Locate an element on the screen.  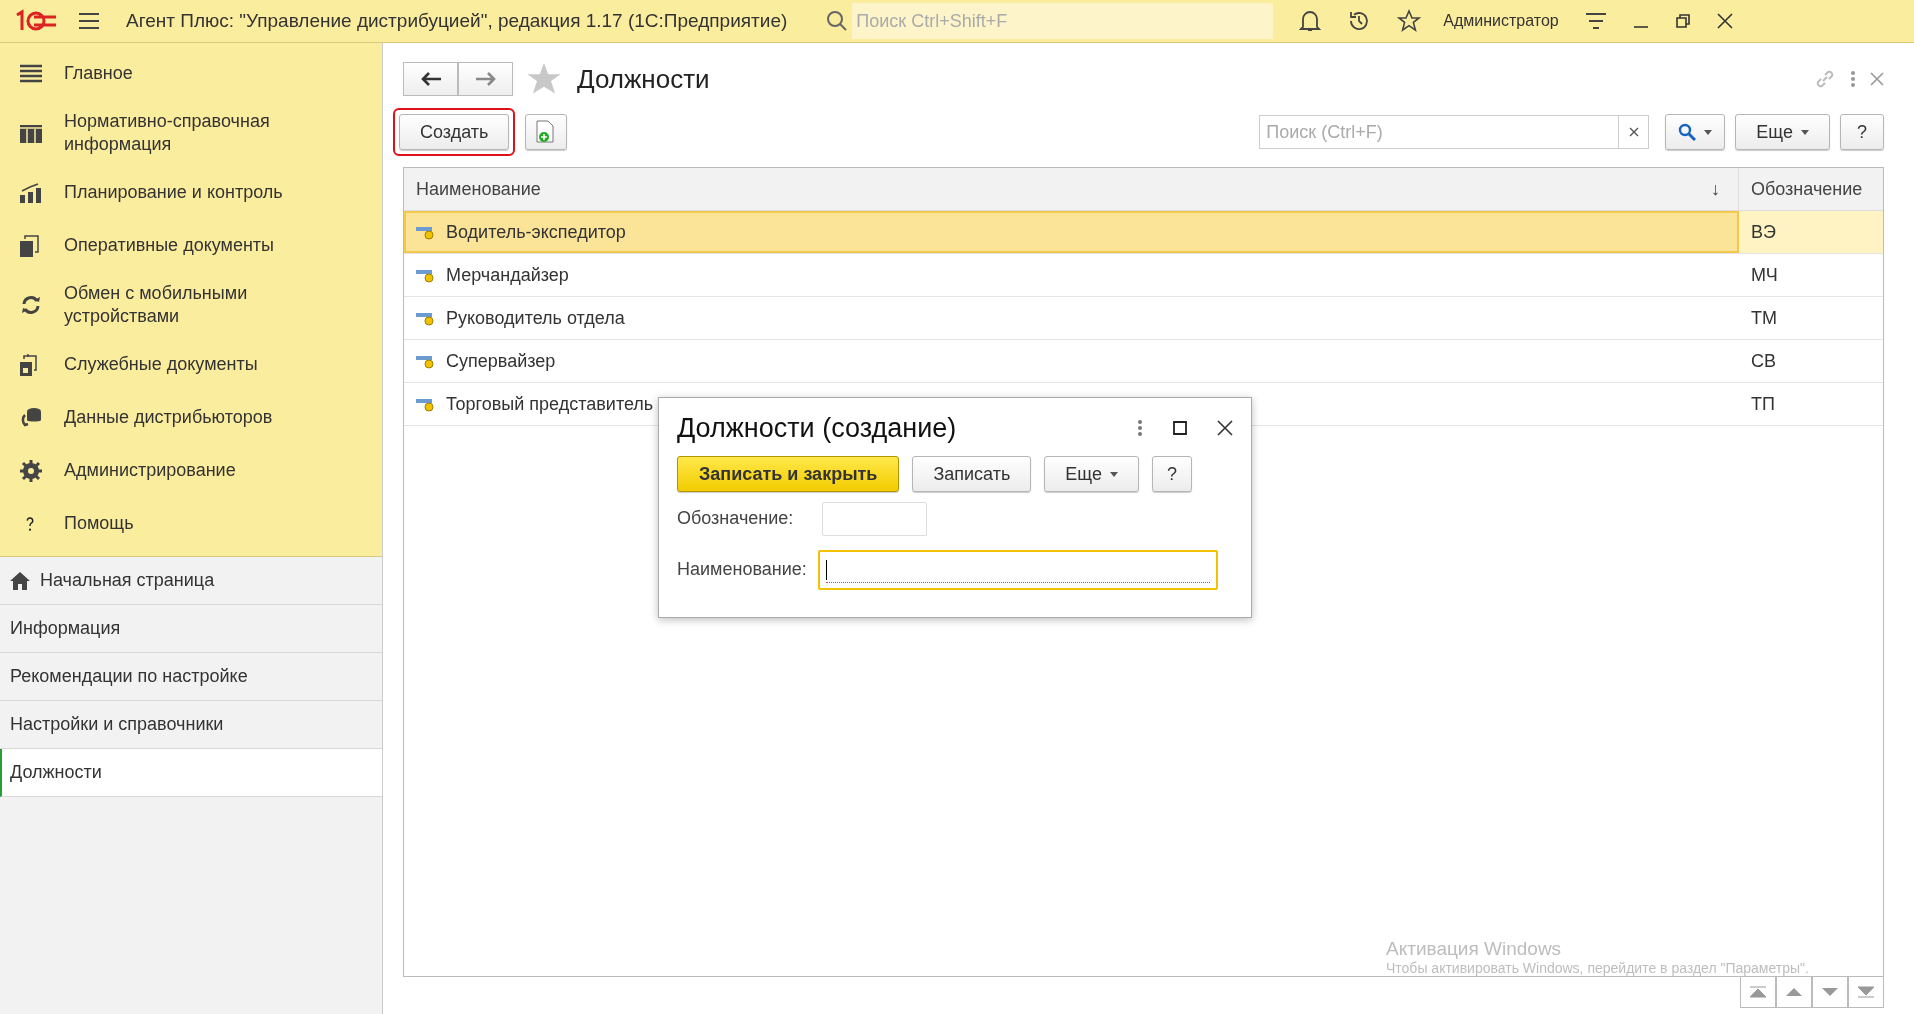
clear-icon is located at coordinates (1633, 132).